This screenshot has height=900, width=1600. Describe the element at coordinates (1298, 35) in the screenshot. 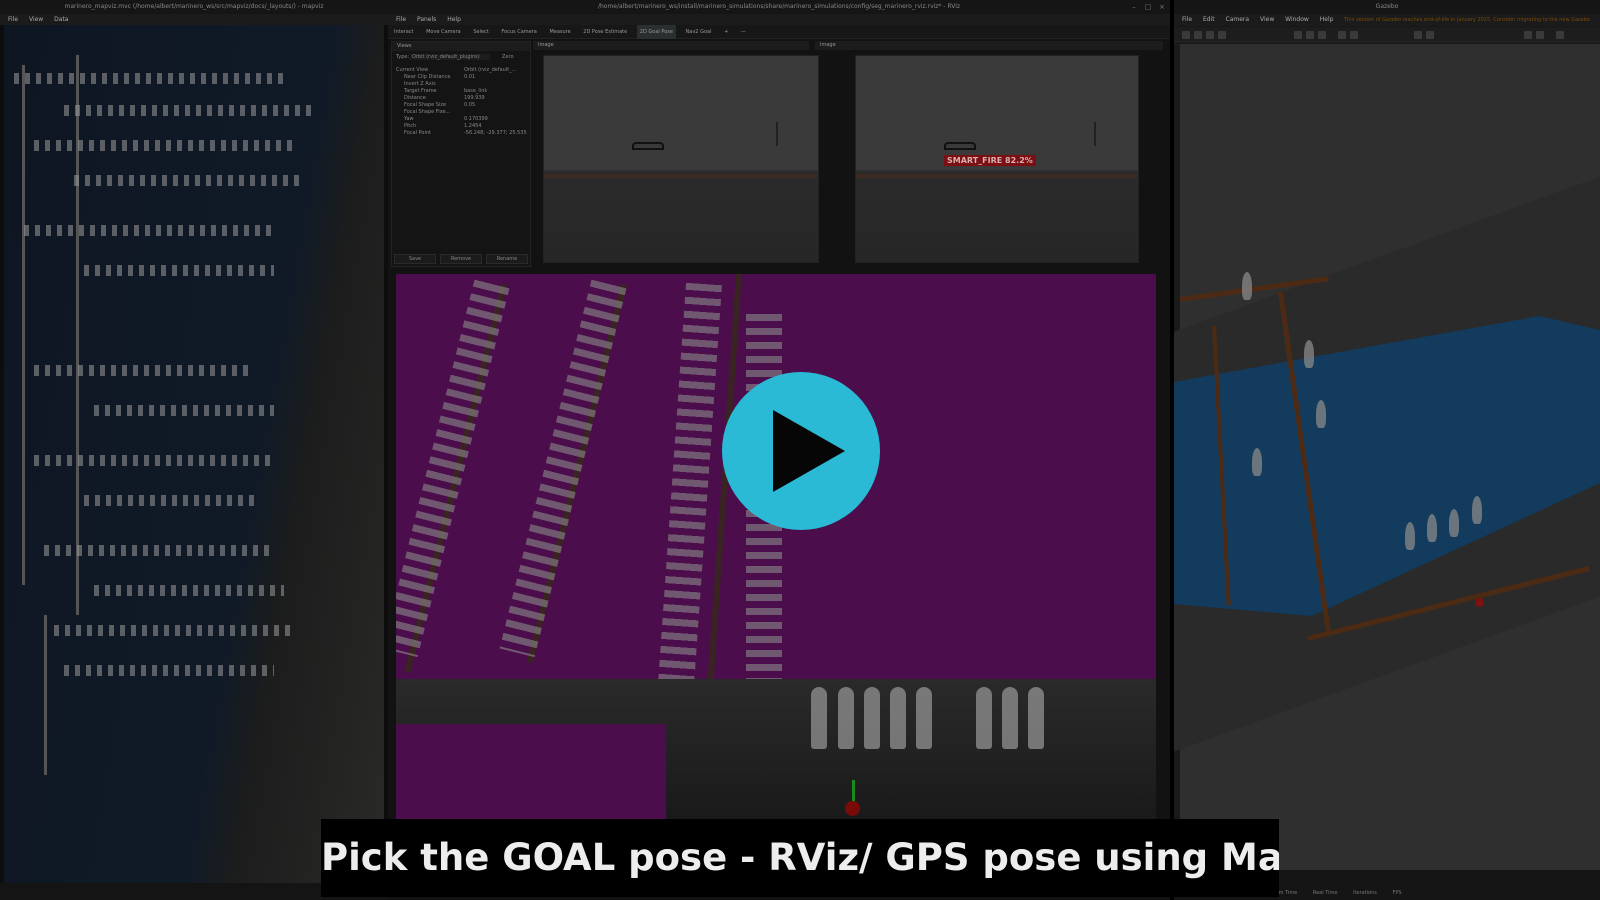

I see `box-icon` at that location.